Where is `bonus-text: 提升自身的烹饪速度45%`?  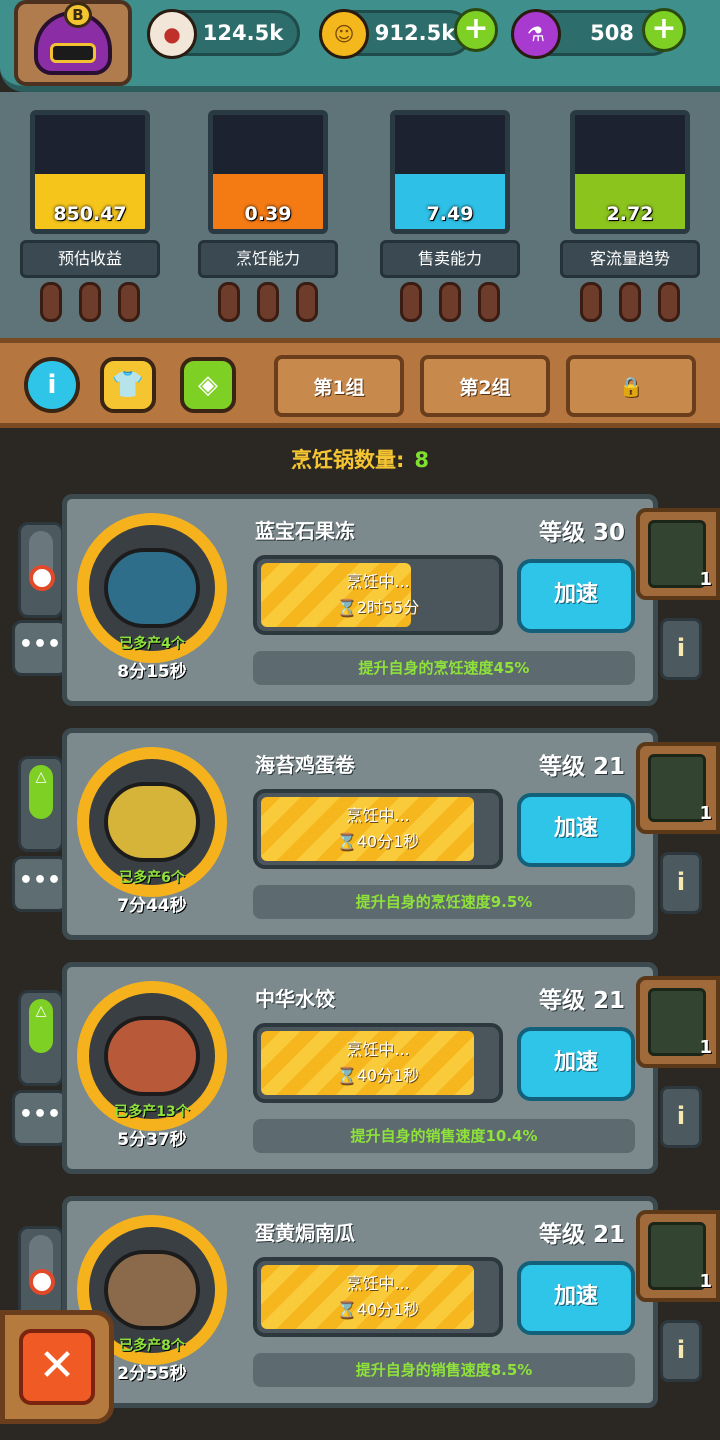 bonus-text: 提升自身的烹饪速度45% is located at coordinates (444, 668).